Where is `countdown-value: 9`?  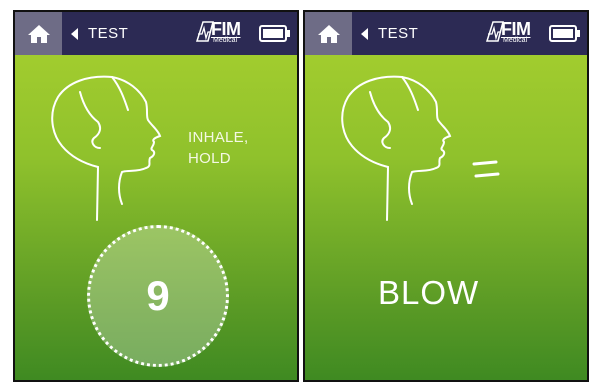
countdown-value: 9 is located at coordinates (158, 295).